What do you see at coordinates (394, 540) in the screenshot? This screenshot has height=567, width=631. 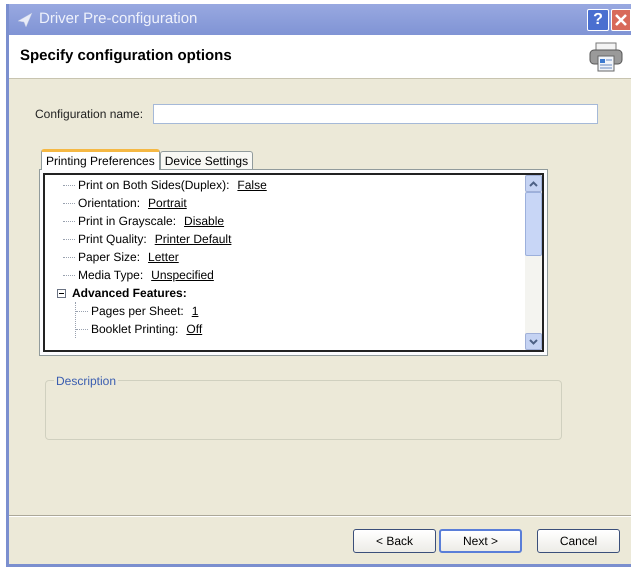 I see `wizard-button: < Back` at bounding box center [394, 540].